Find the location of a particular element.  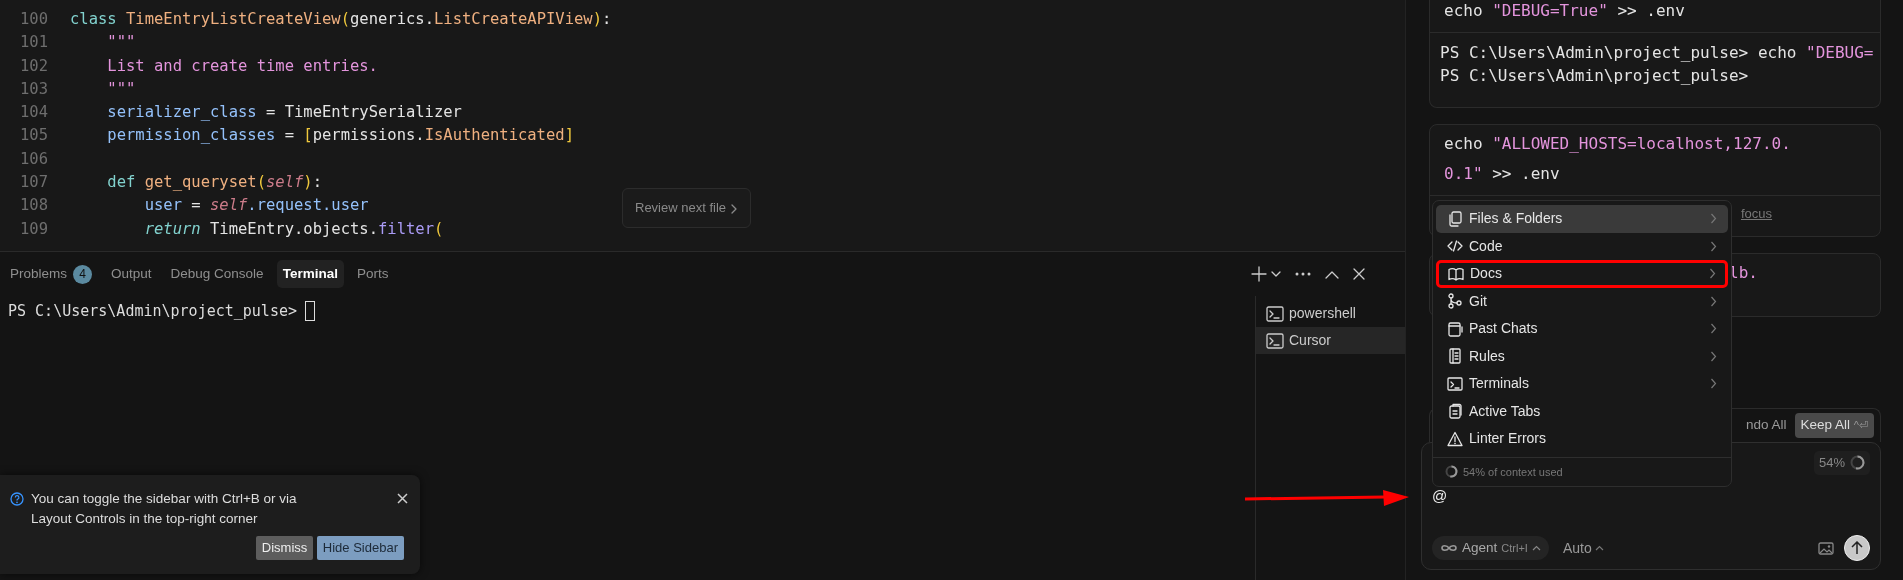

menu-item: Linter Errors is located at coordinates (1582, 439).